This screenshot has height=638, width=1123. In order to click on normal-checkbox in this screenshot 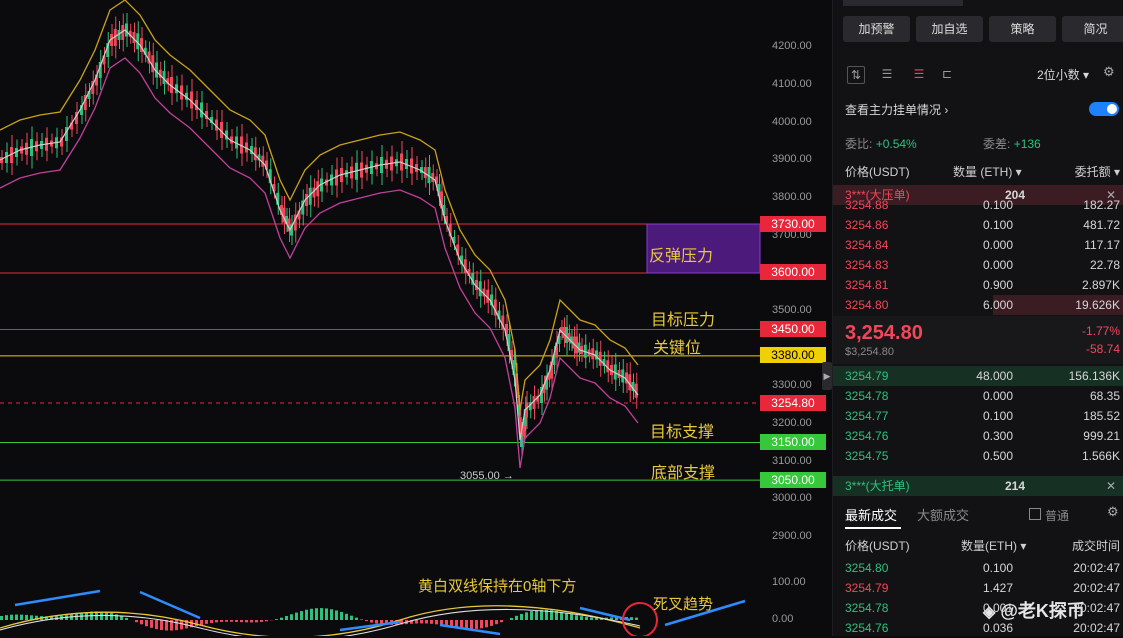, I will do `click(1035, 514)`.